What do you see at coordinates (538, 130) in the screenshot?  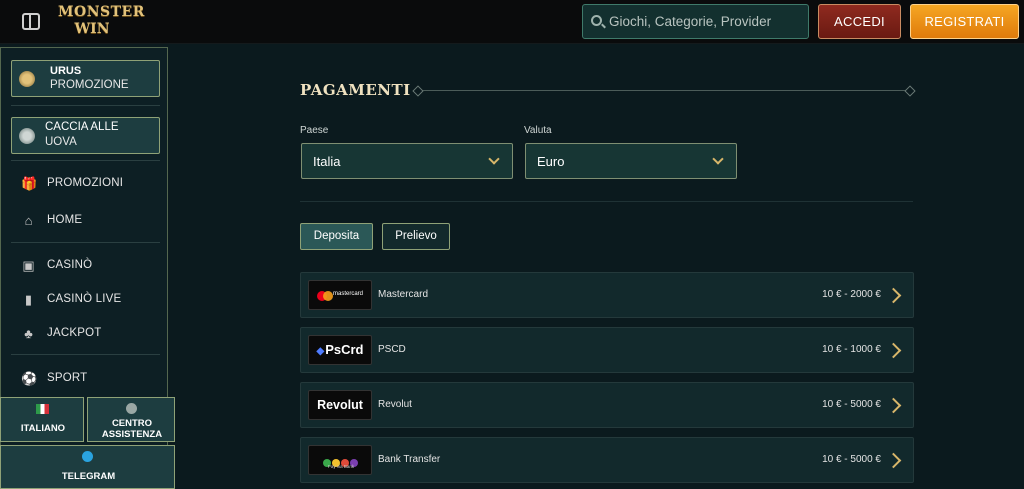 I see `currency-label: Valuta` at bounding box center [538, 130].